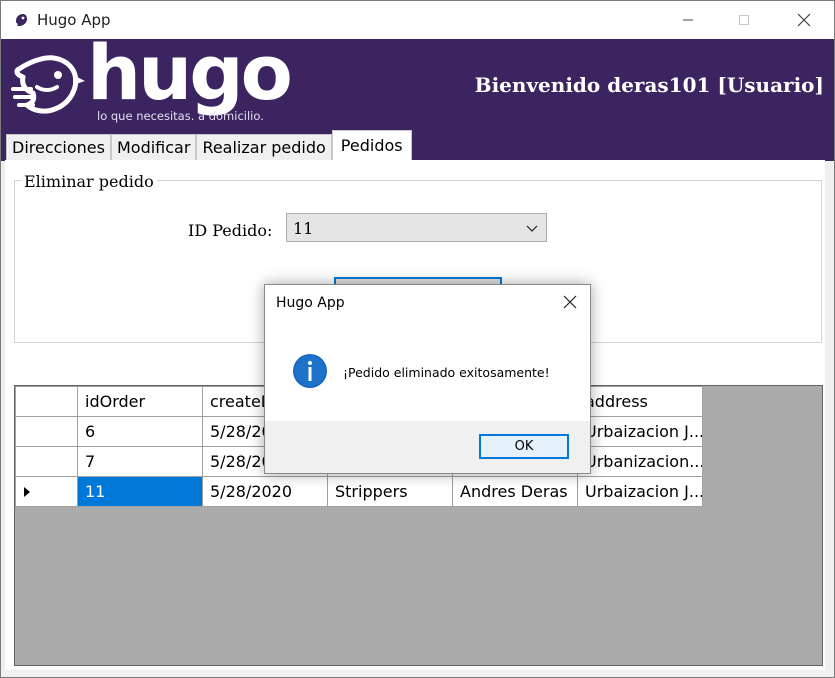 The width and height of the screenshot is (835, 678). I want to click on logo-wordmark: hugo, so click(190, 72).